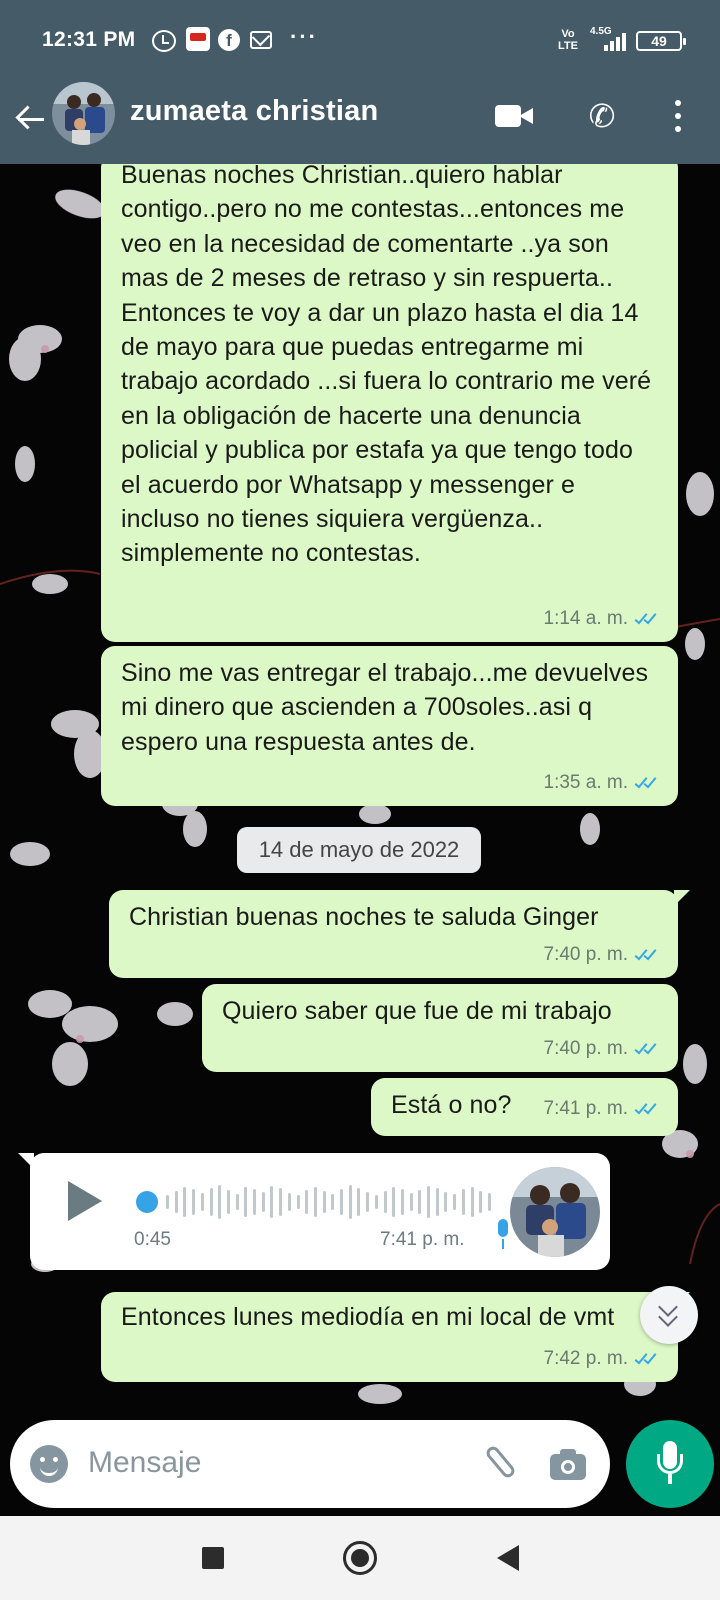  I want to click on camera-icon, so click(570, 1464).